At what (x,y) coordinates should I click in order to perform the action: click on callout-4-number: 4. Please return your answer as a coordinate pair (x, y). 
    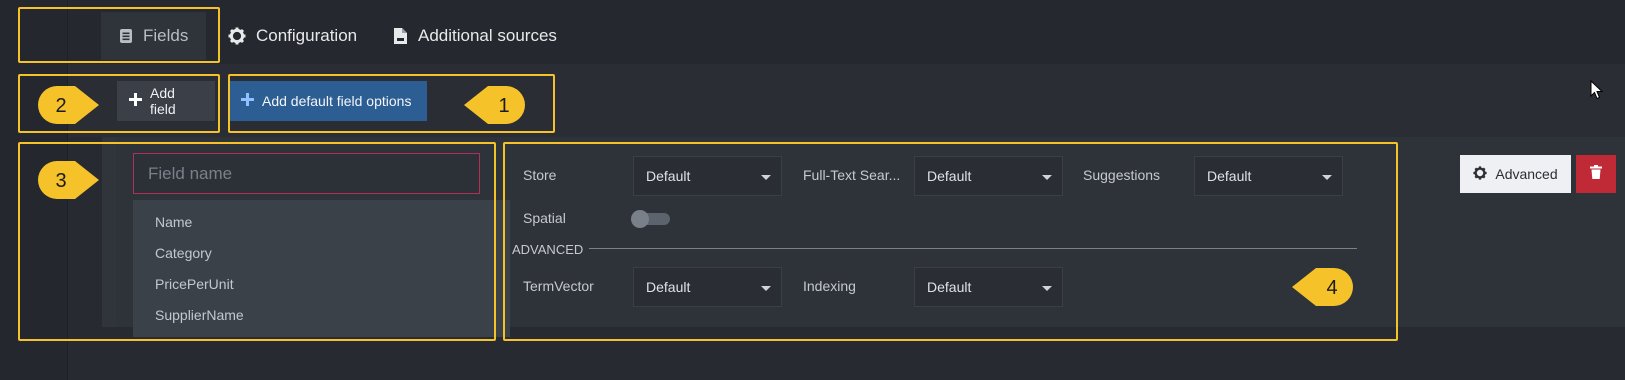
    Looking at the image, I should click on (1331, 288).